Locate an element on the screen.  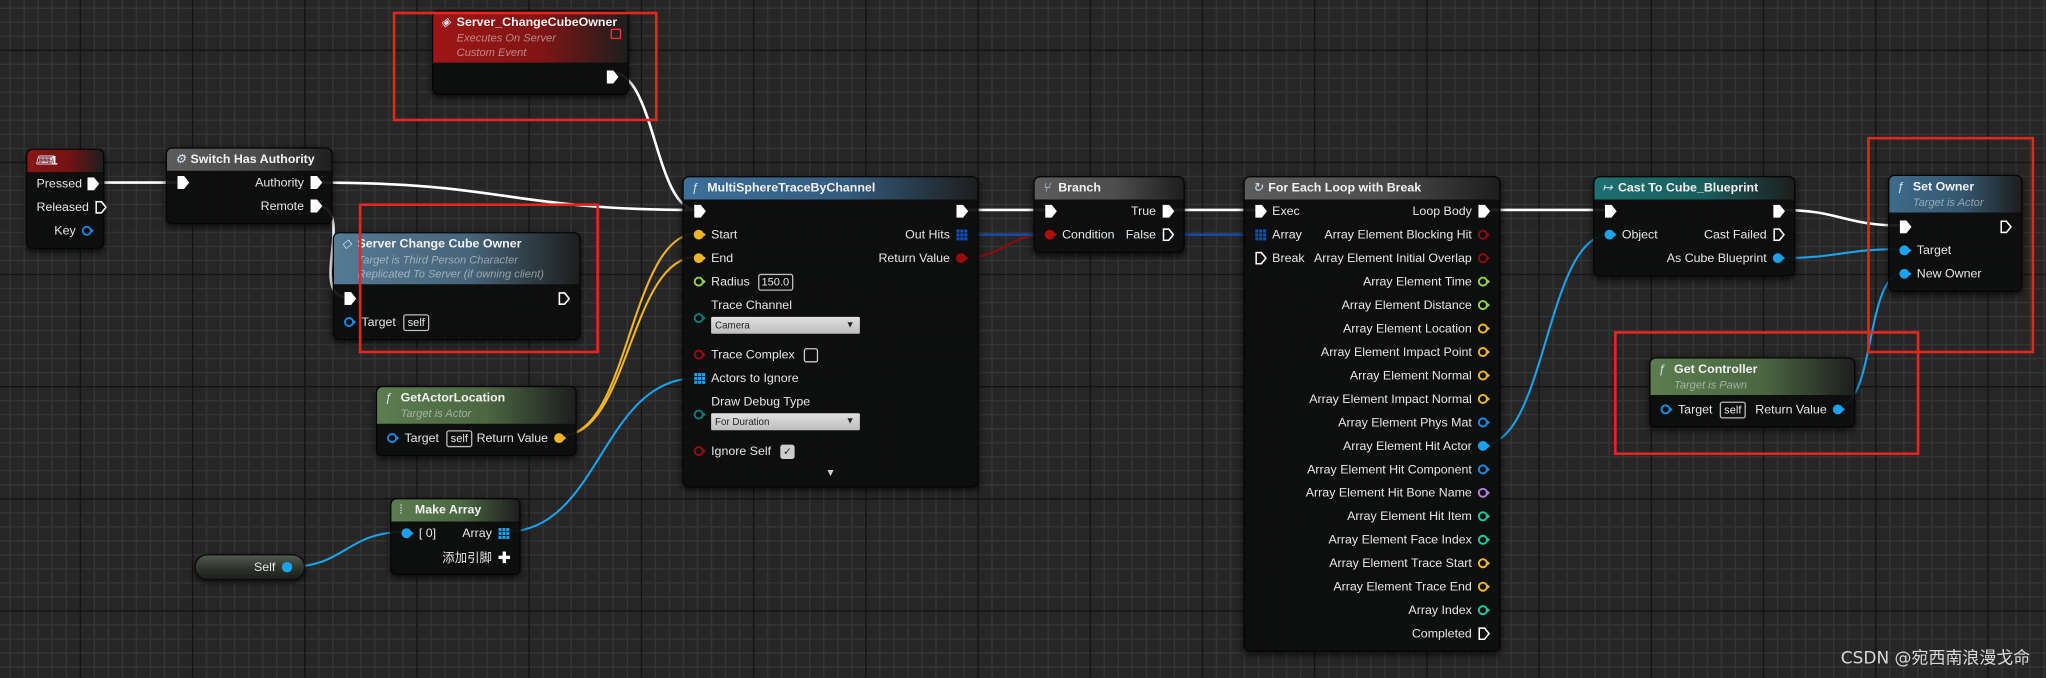
key-event-pin-out: Released is located at coordinates (72, 207).